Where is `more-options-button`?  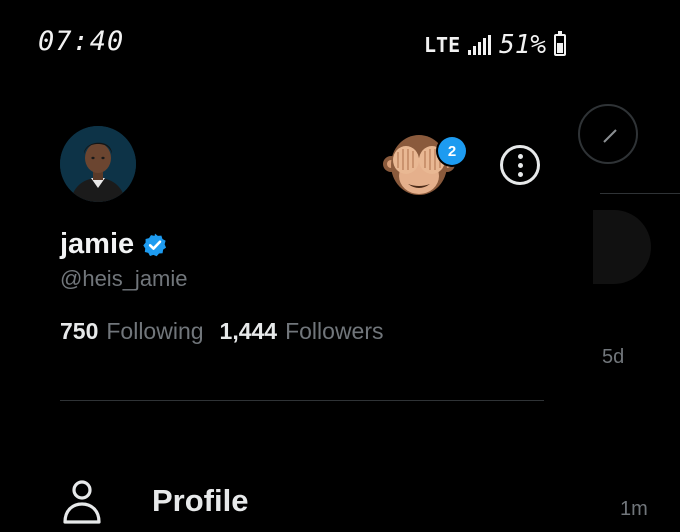 more-options-button is located at coordinates (520, 165).